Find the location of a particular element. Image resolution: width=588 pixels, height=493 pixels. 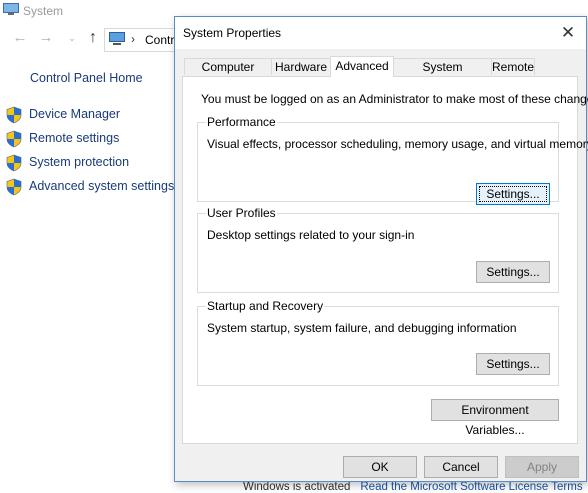

tab-hardware: Hardware is located at coordinates (301, 66).